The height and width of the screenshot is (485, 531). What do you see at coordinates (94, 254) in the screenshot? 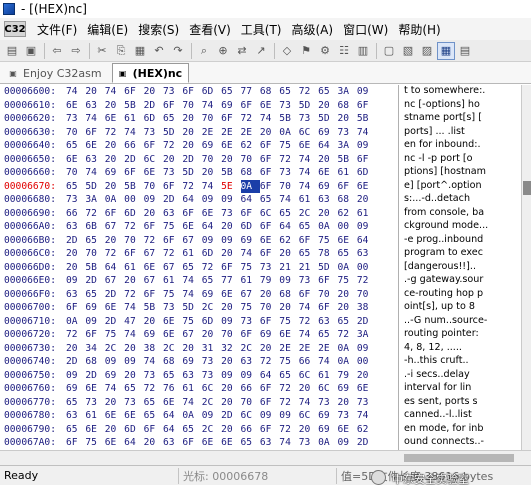
I see `hex-byte: 70` at bounding box center [94, 254].